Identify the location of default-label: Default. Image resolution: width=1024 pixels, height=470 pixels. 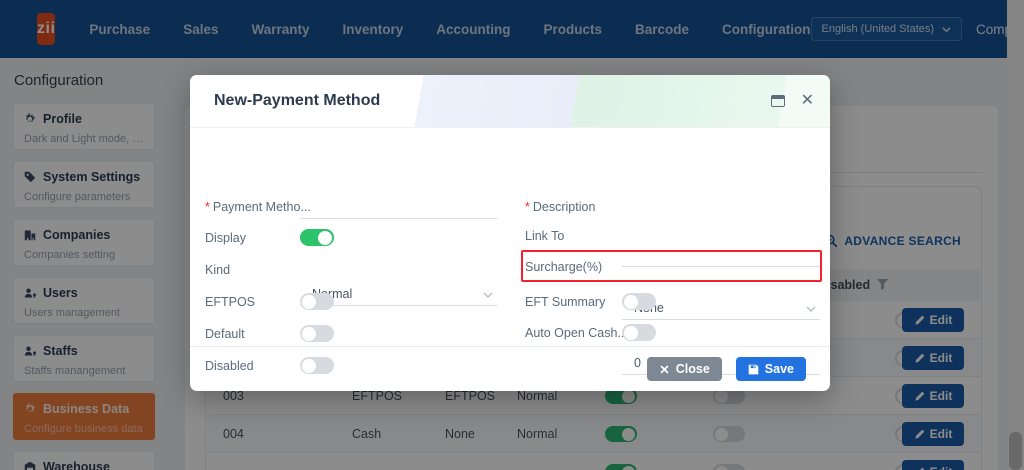
(225, 334).